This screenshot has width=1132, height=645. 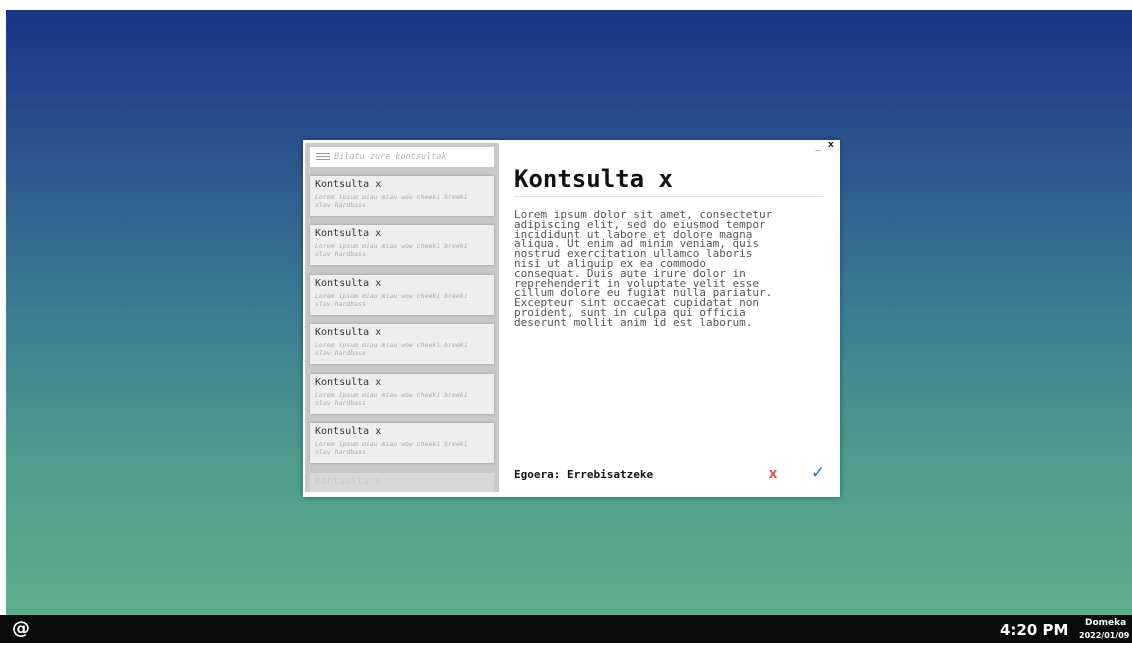 I want to click on start-icon: @, so click(x=21, y=629).